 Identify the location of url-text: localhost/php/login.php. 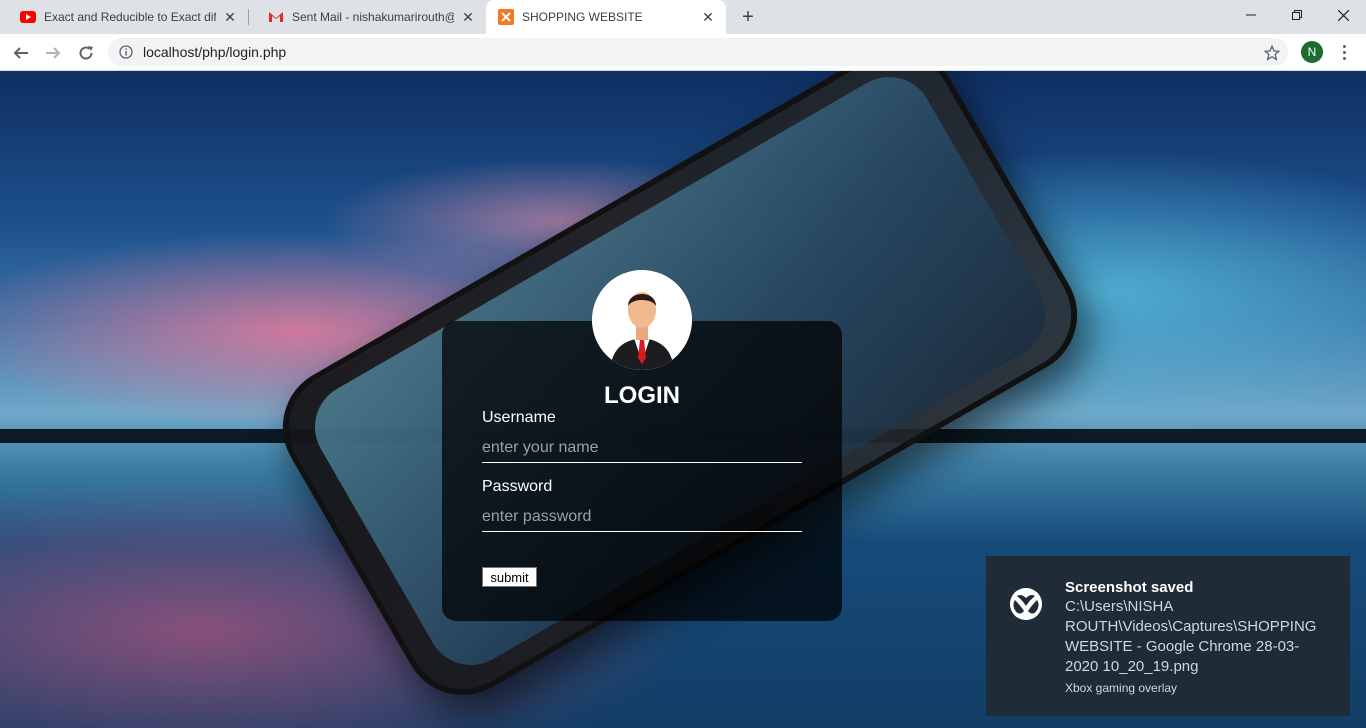
(215, 52).